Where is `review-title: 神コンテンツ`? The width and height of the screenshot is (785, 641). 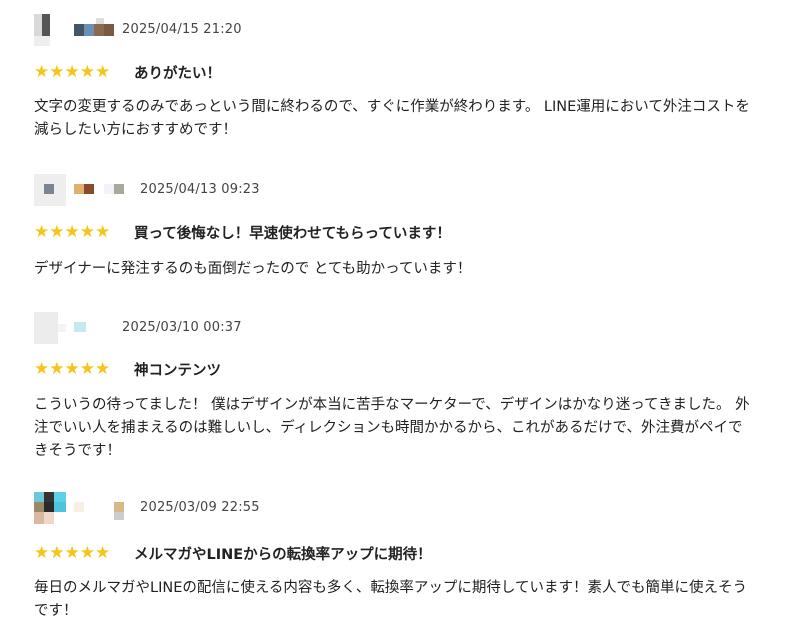
review-title: 神コンテンツ is located at coordinates (177, 371).